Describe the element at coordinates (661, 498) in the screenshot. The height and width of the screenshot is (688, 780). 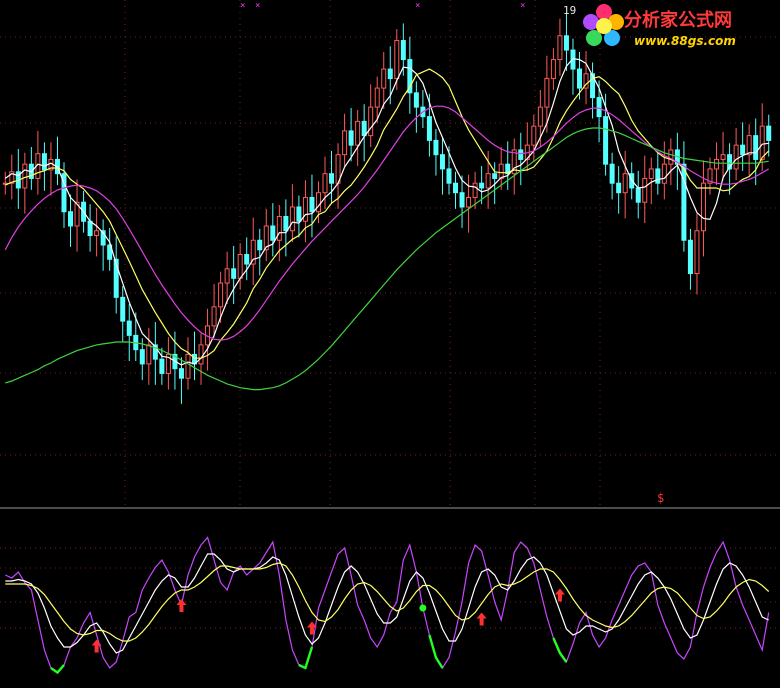
I see `signal-marker-label: $` at that location.